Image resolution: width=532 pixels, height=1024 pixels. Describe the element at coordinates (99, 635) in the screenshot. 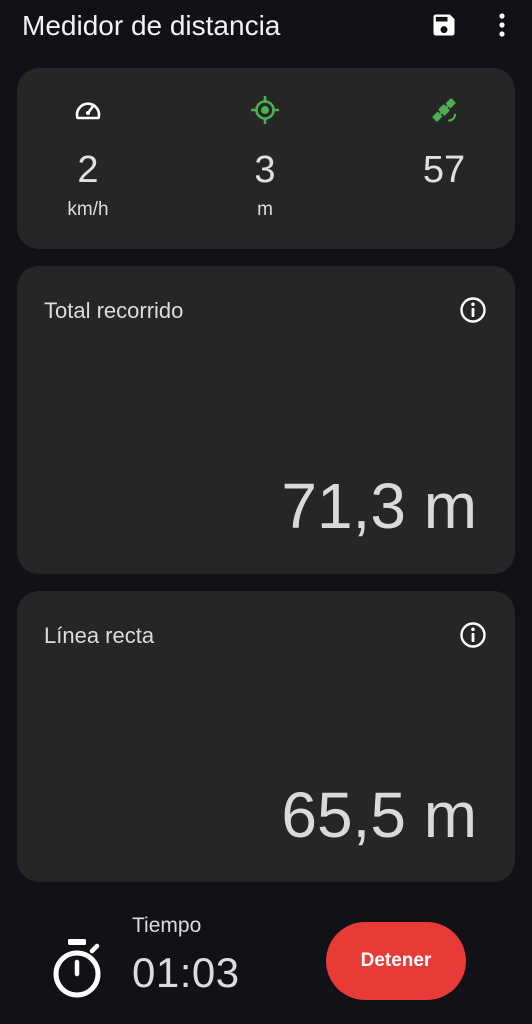

I see `straight-line-label: Línea recta` at that location.